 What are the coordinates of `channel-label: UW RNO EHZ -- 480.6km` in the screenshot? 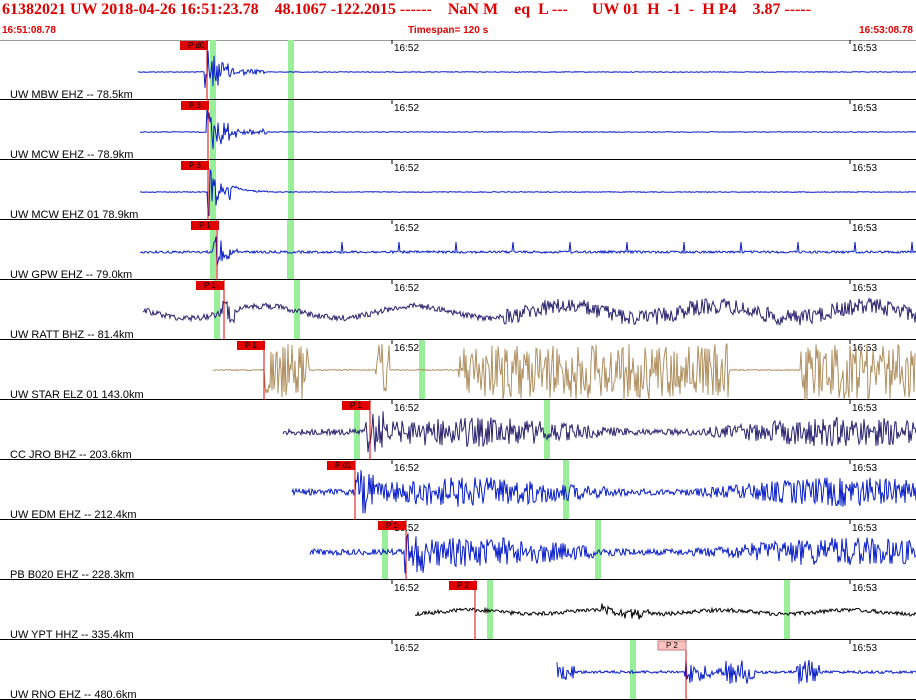 It's located at (73, 694).